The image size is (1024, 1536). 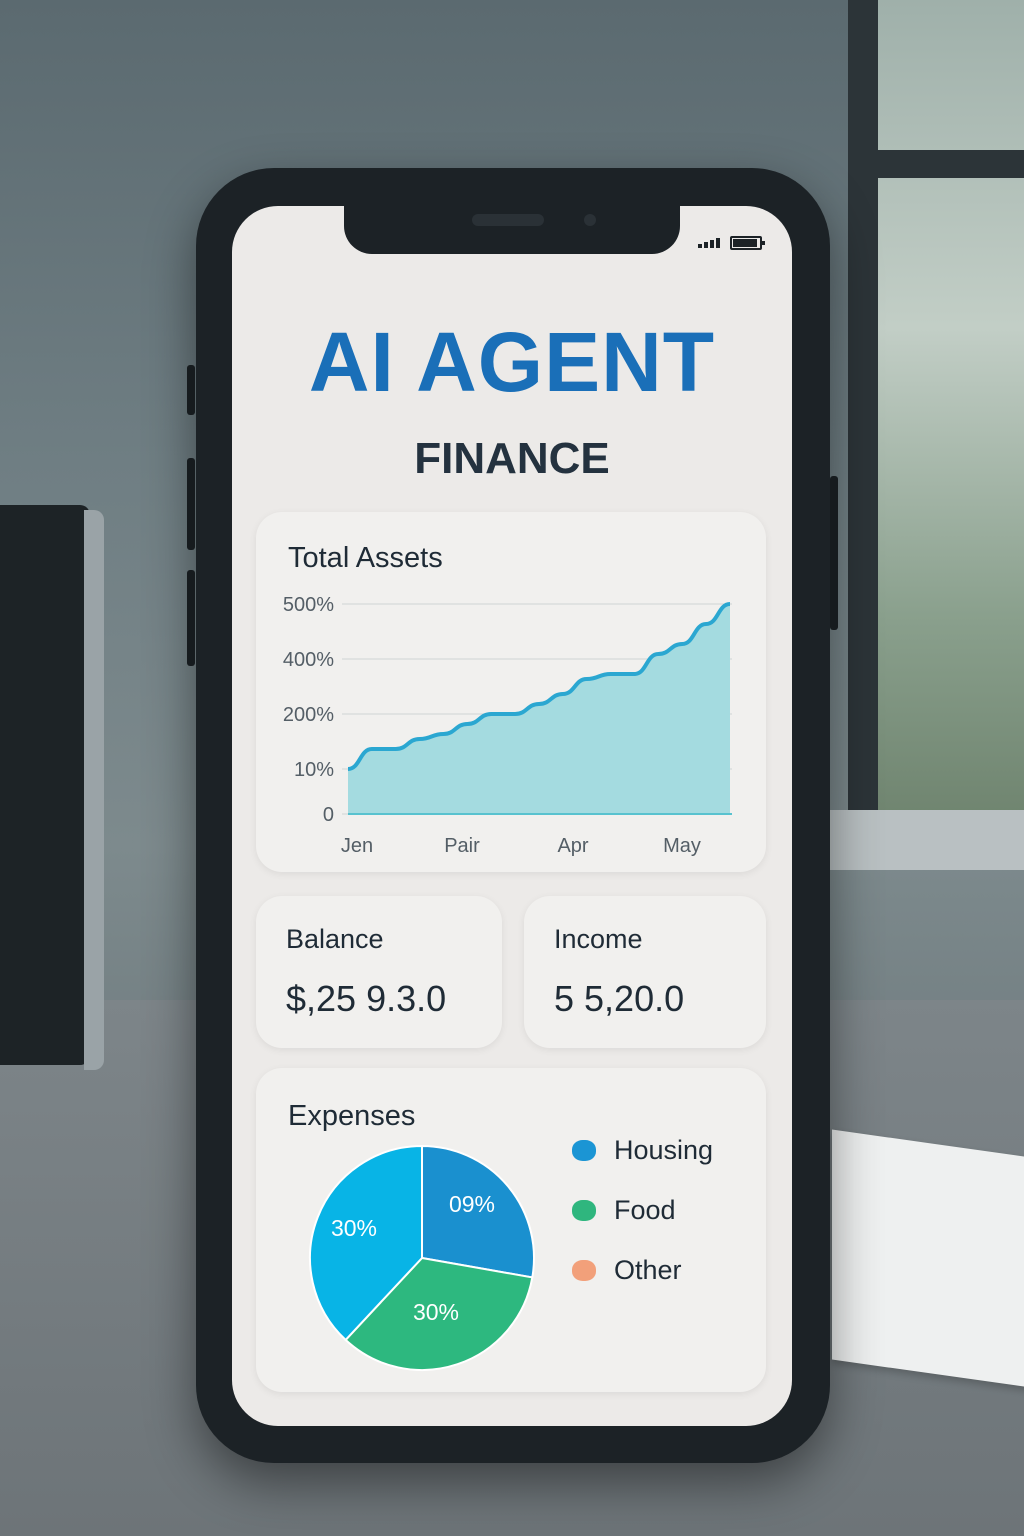 I want to click on balance-card: Balance $,25 9.3.0, so click(x=379, y=972).